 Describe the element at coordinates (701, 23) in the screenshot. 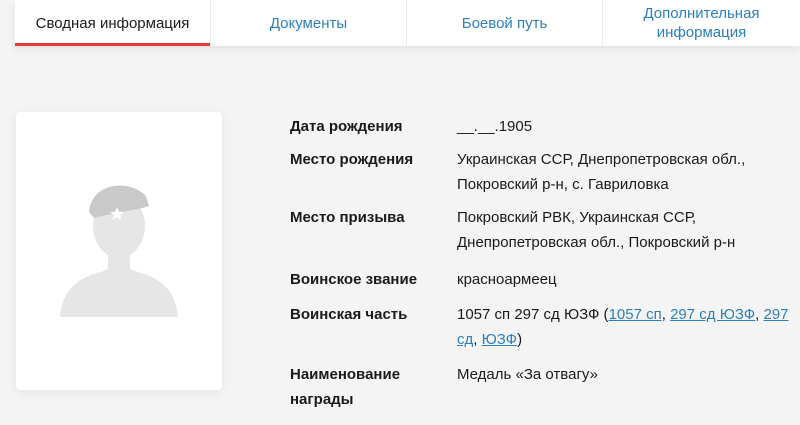

I see `tab-additional-info: Дополнительная информация` at that location.